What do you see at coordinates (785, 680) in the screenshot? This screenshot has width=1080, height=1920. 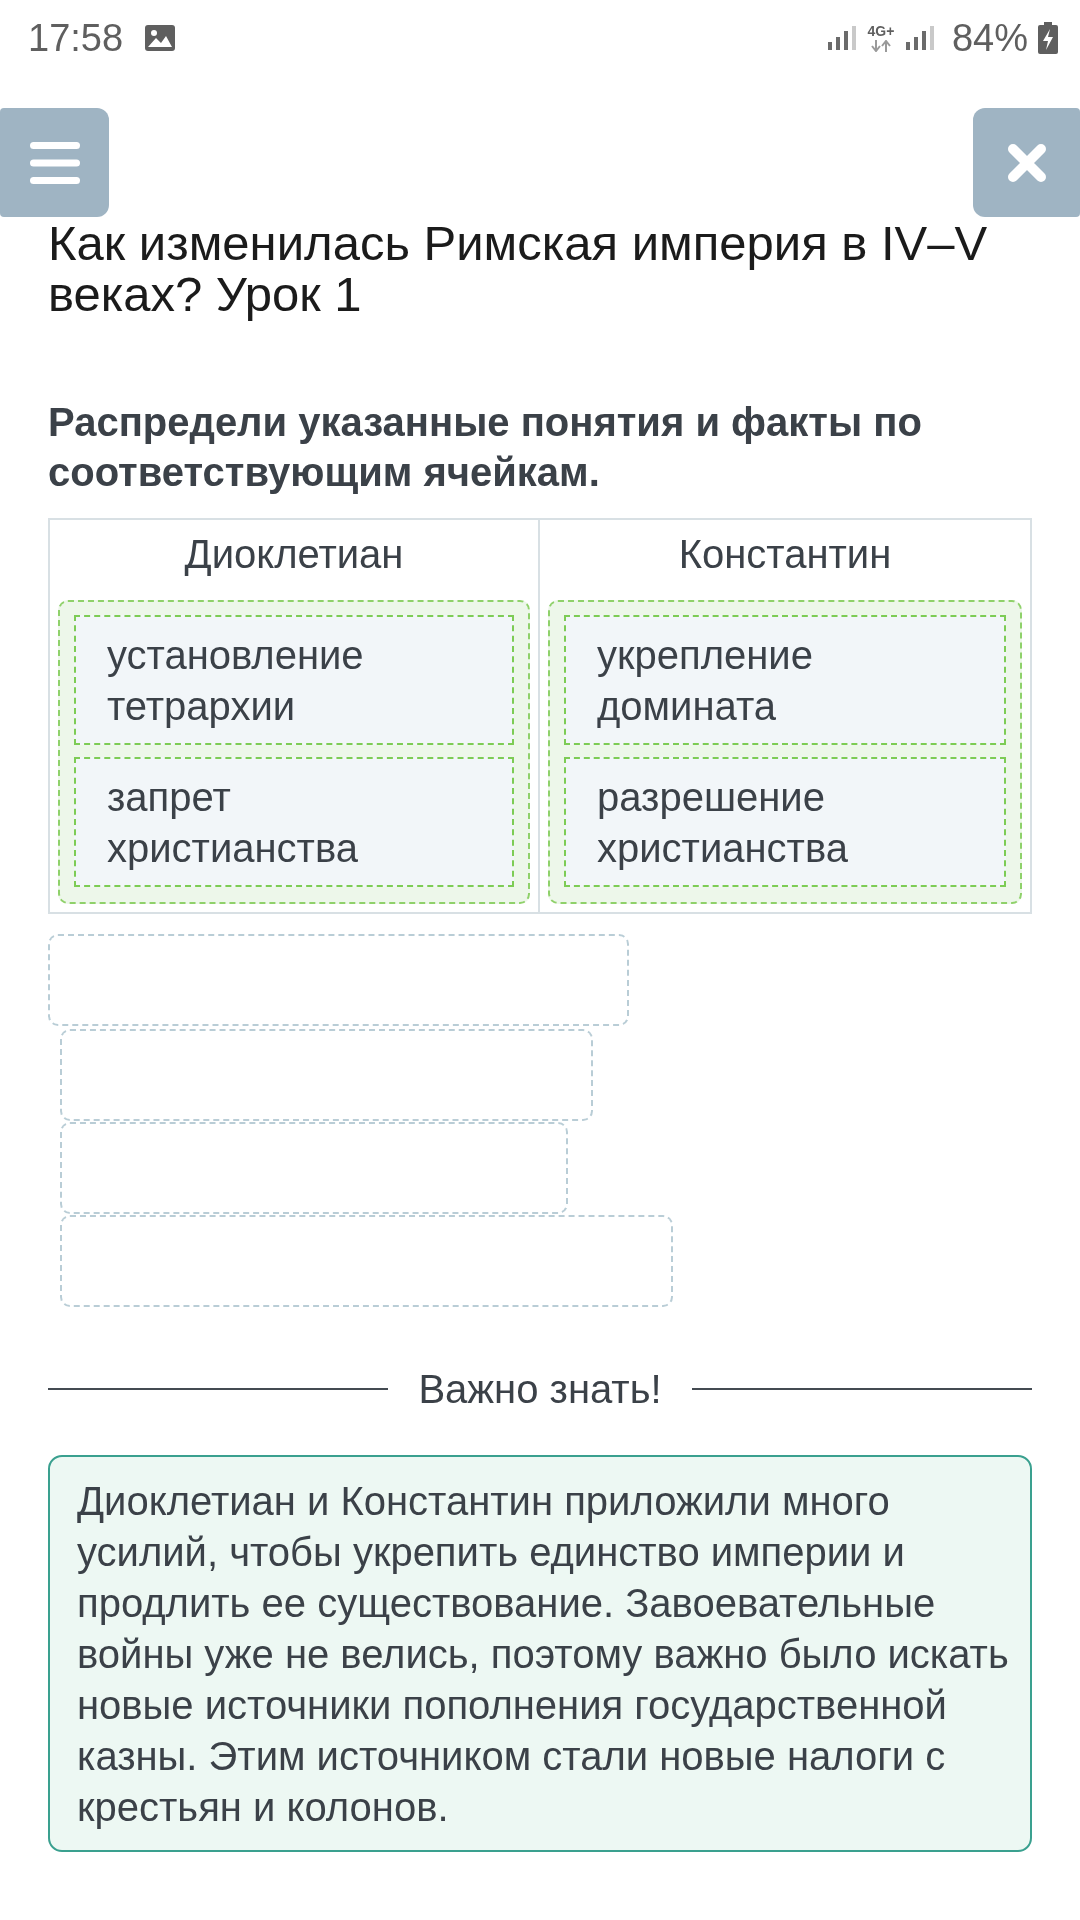 I see `answer-card: укрепление домината` at bounding box center [785, 680].